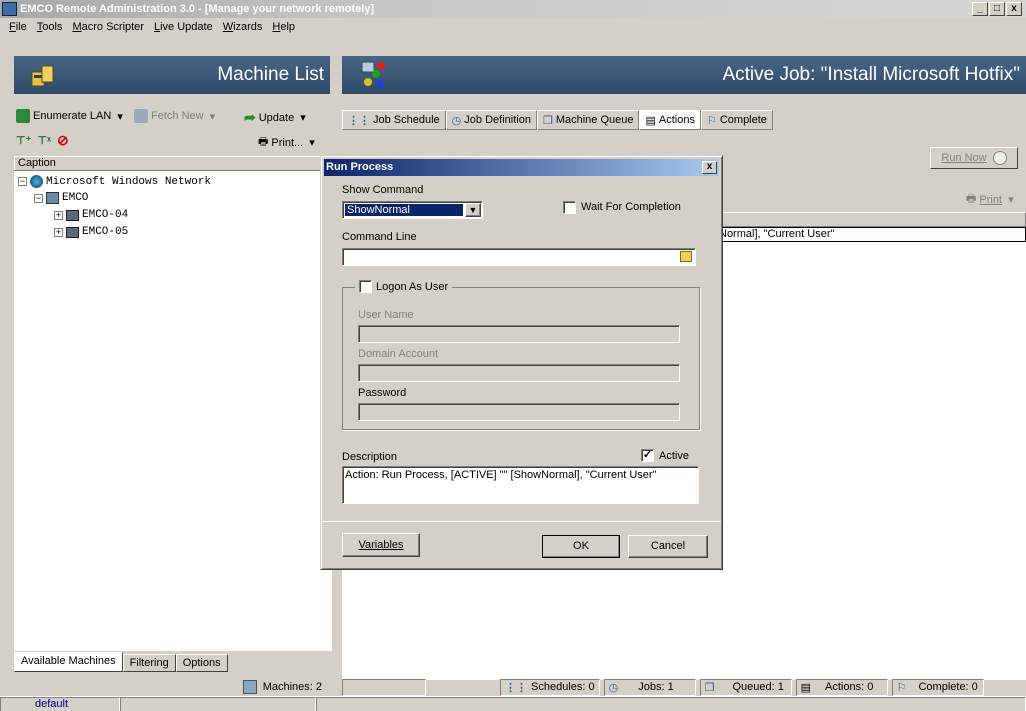 This screenshot has height=711, width=1026. Describe the element at coordinates (841, 687) in the screenshot. I see `status-actions: ▤ Actions: 0` at that location.